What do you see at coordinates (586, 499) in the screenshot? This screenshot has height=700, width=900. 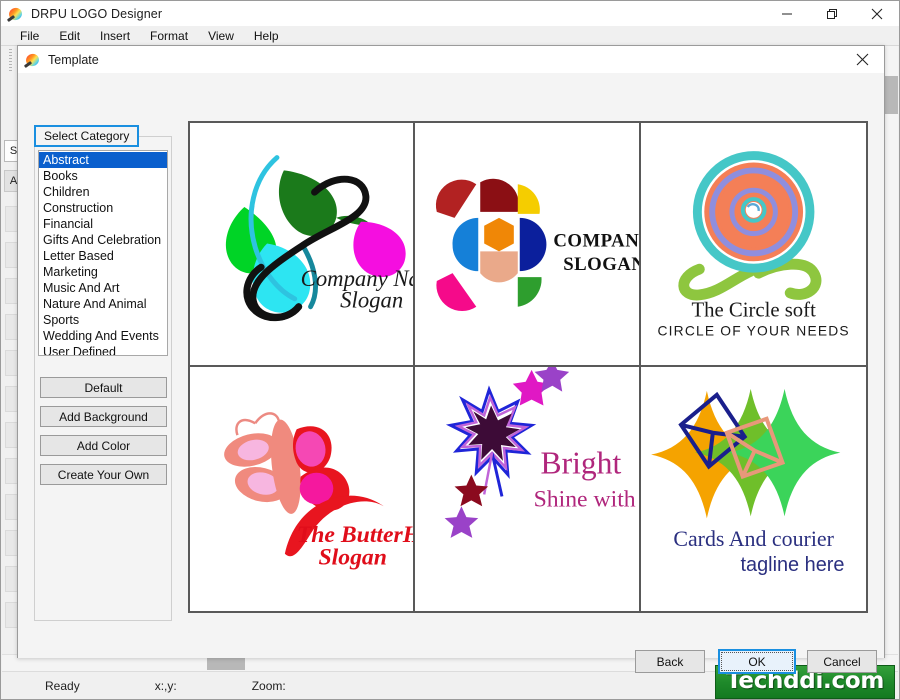 I see `template-tagline: Shine with us` at bounding box center [586, 499].